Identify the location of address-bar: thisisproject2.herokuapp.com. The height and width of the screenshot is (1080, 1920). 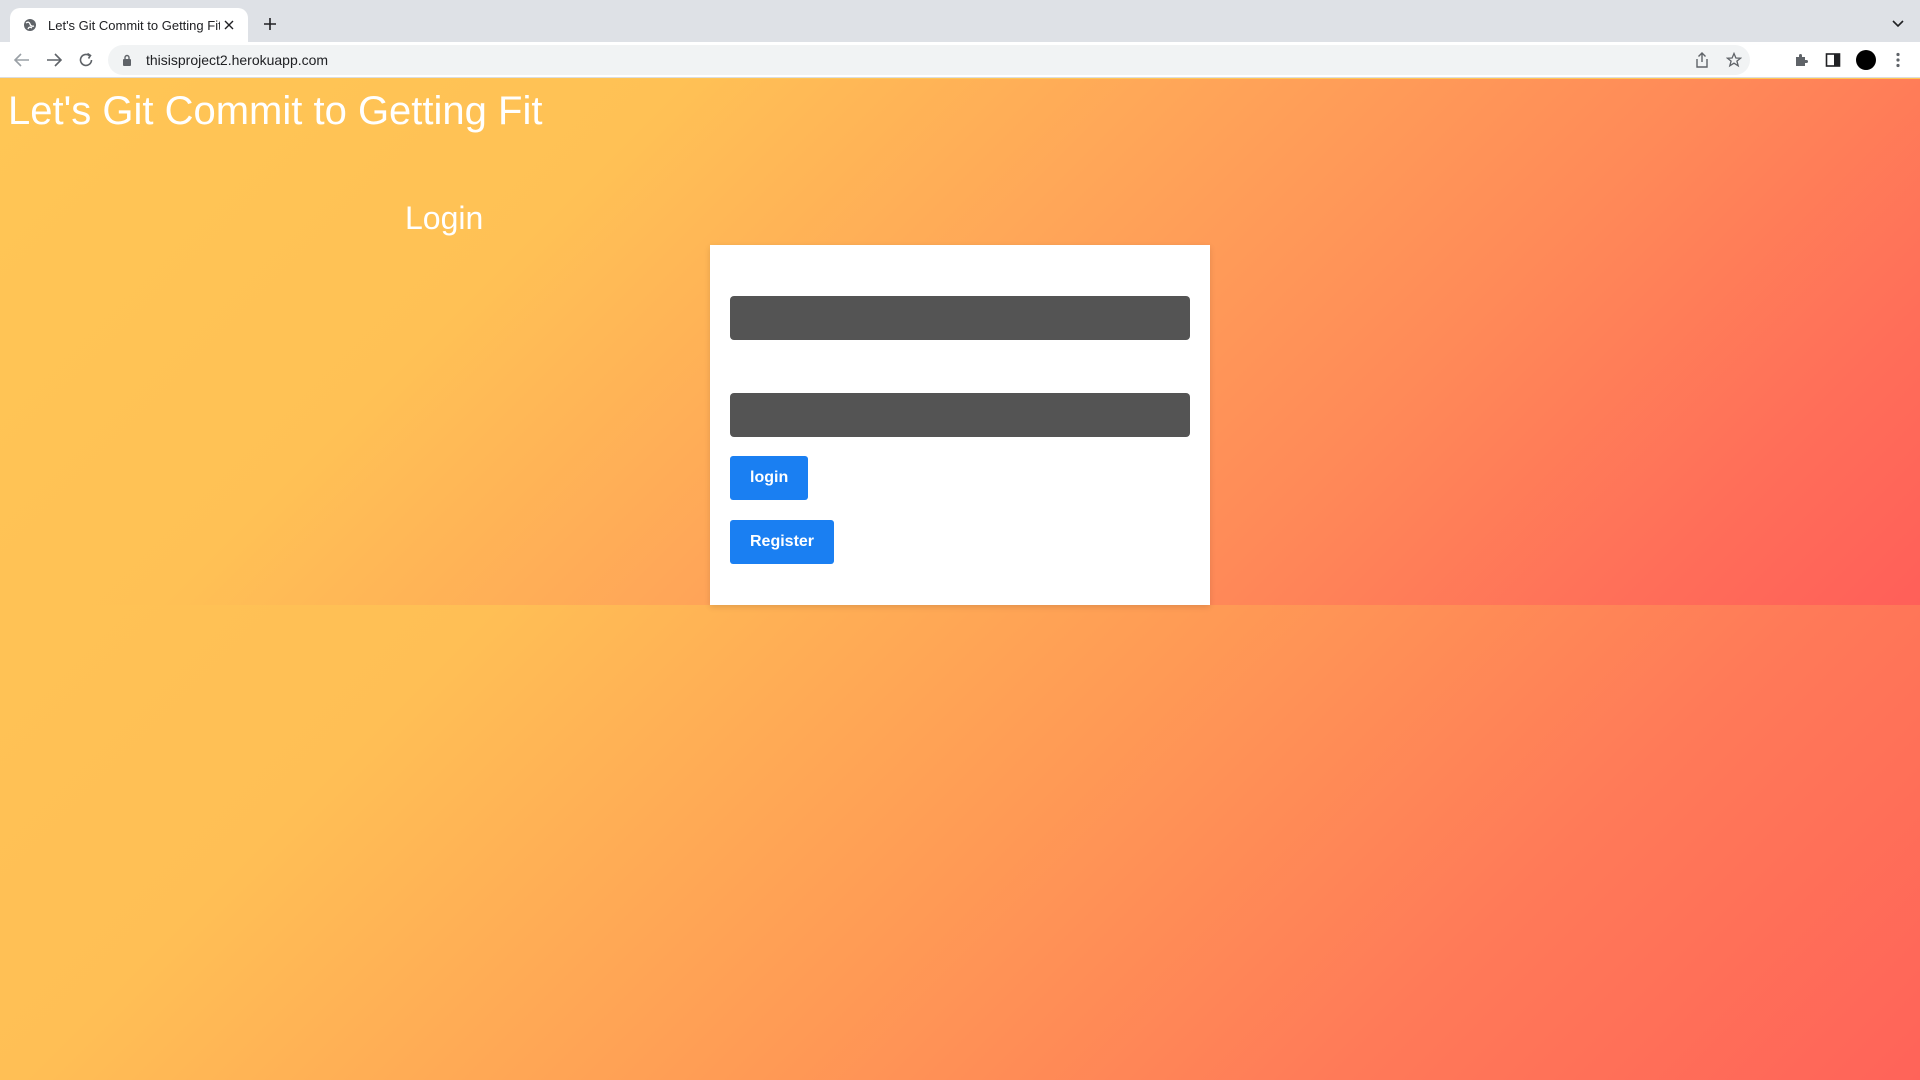
(929, 60).